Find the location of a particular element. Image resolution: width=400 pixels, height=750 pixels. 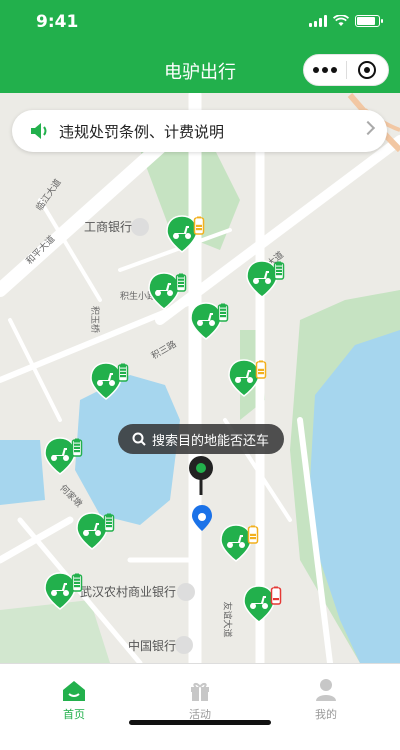

search-bubble-label: 搜索目的地能否还车 is located at coordinates (211, 441).